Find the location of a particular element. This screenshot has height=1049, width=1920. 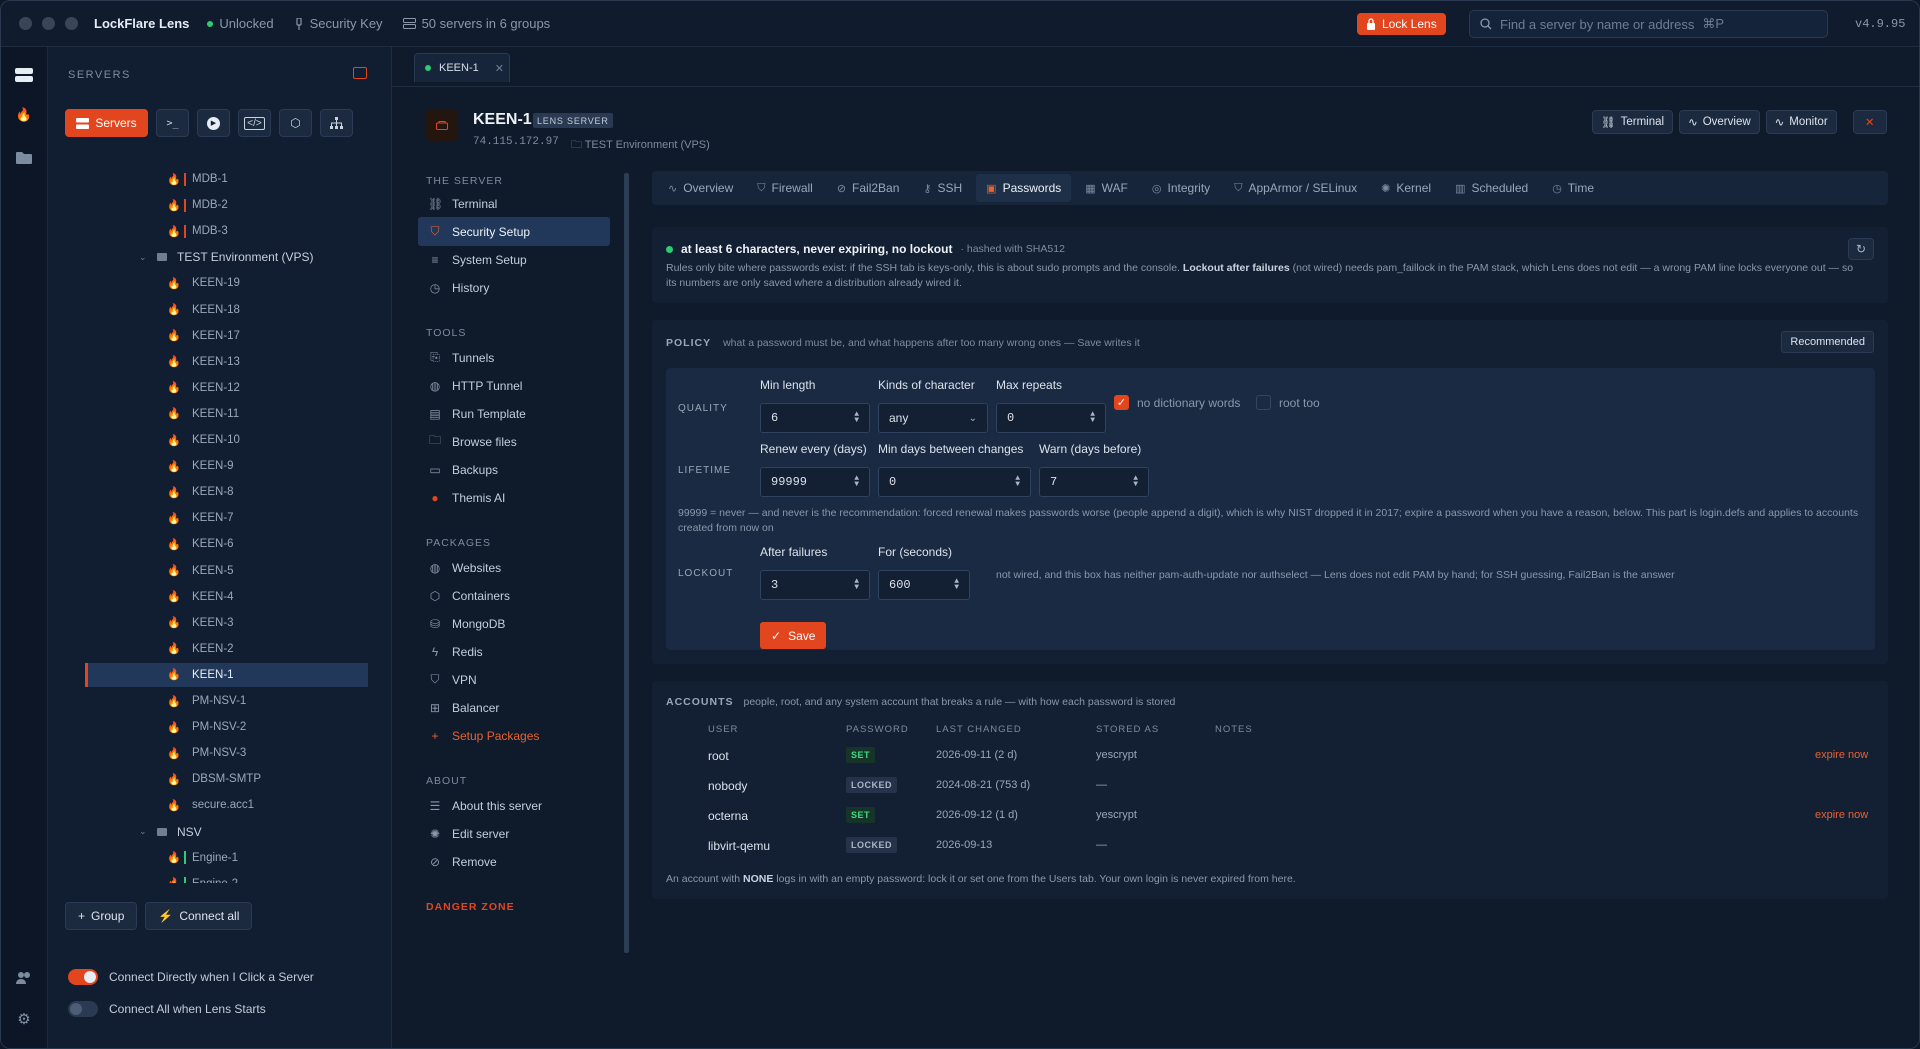

connect-all-button: ⚡ Connect all is located at coordinates (199, 916).